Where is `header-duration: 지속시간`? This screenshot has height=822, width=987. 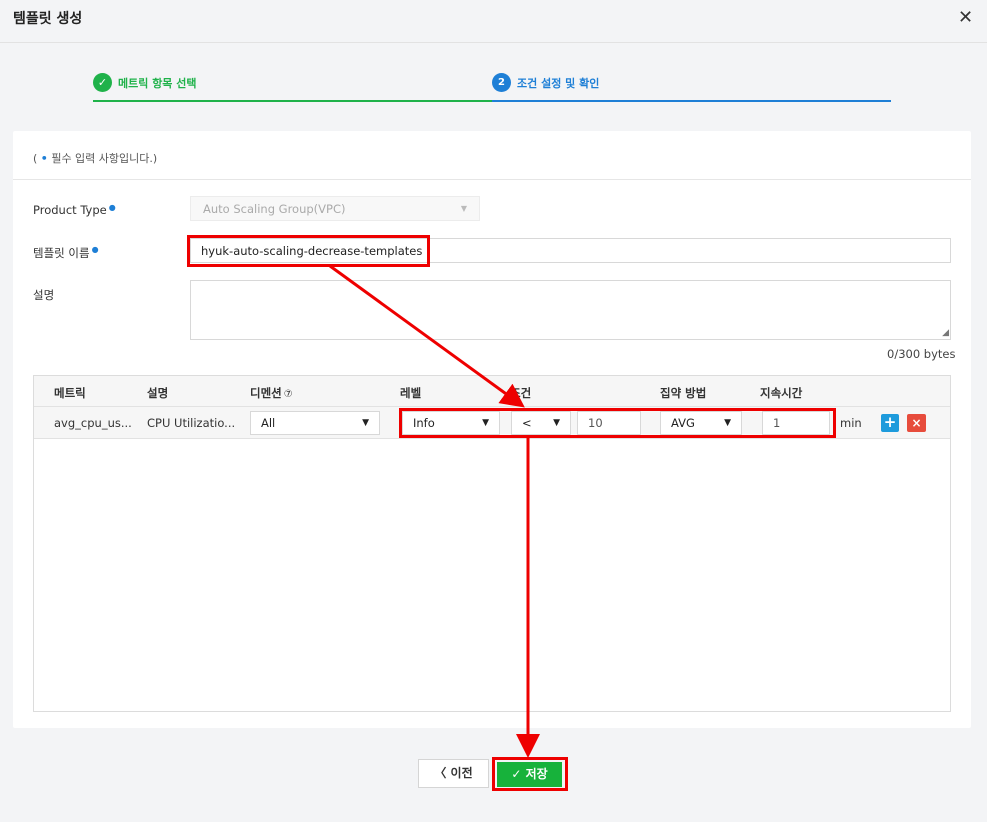
header-duration: 지속시간 is located at coordinates (781, 393).